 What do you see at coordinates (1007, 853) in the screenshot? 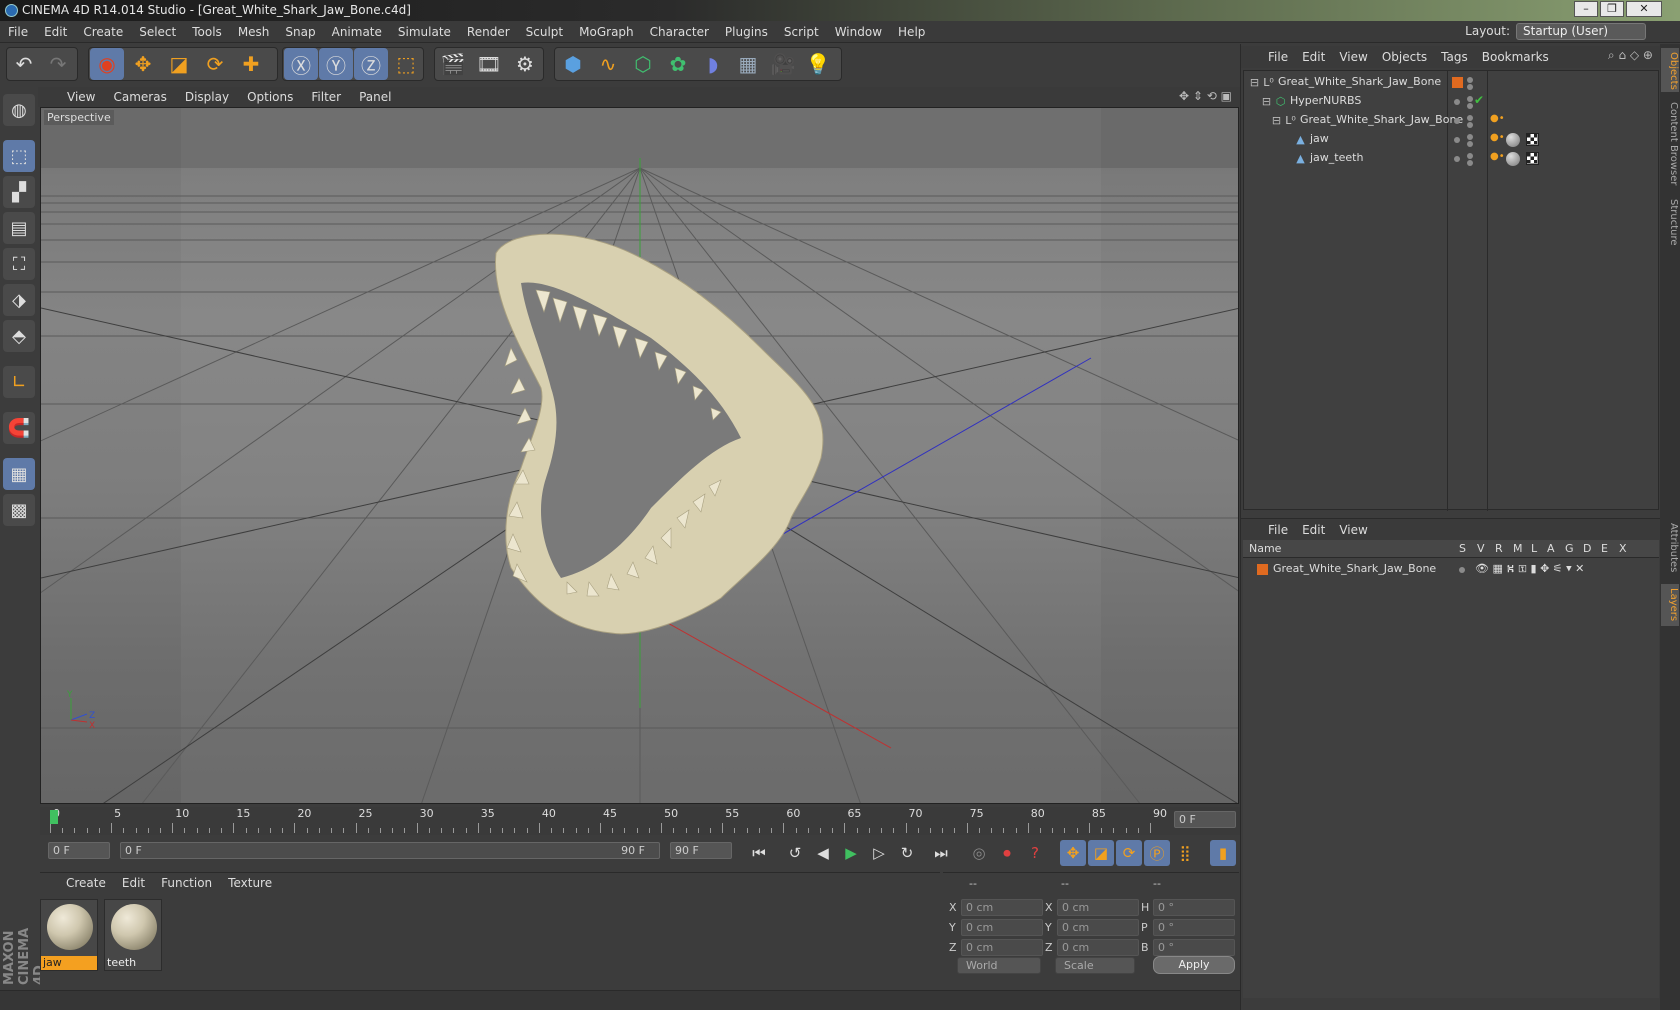
I see `autokey-icon: ⏺` at bounding box center [1007, 853].